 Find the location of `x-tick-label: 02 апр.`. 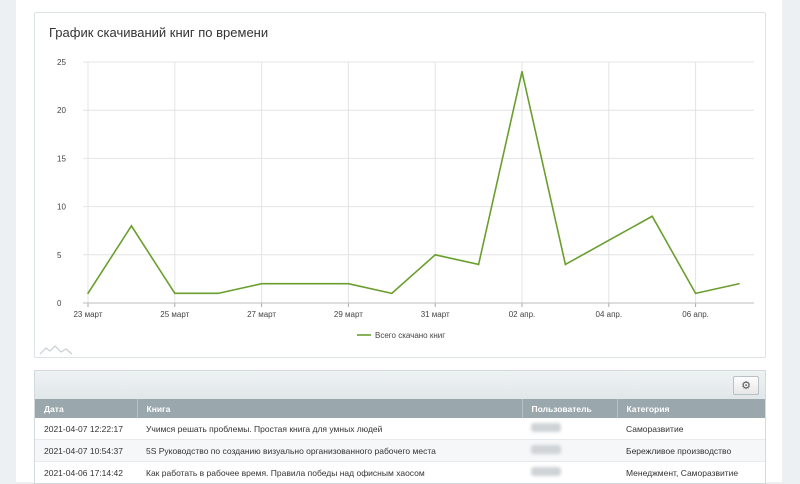

x-tick-label: 02 апр. is located at coordinates (522, 314).